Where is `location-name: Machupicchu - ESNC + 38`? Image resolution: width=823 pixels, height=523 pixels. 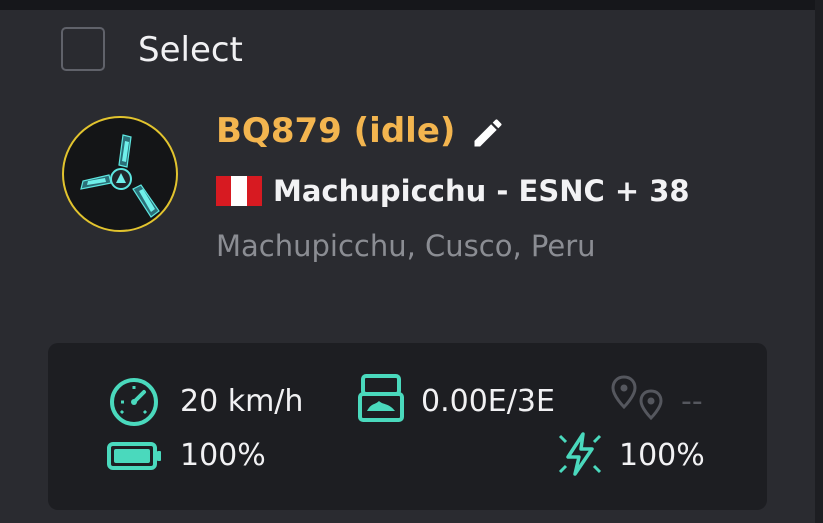 location-name: Machupicchu - ESNC + 38 is located at coordinates (481, 191).